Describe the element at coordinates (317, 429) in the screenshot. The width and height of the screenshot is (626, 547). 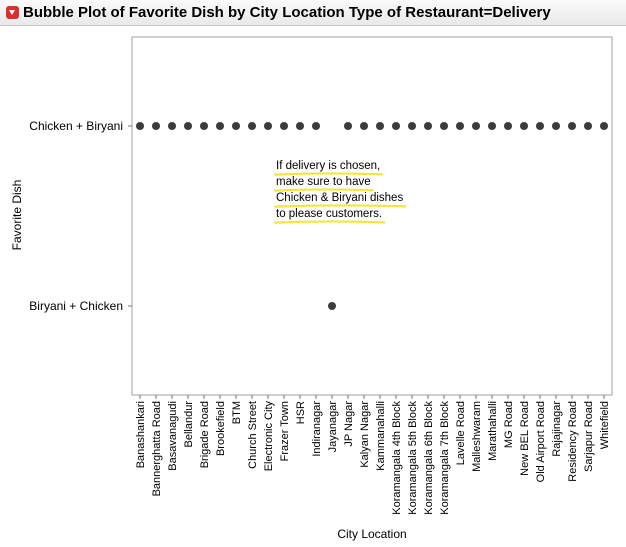
I see `x-tick-label: Indiranagar` at that location.